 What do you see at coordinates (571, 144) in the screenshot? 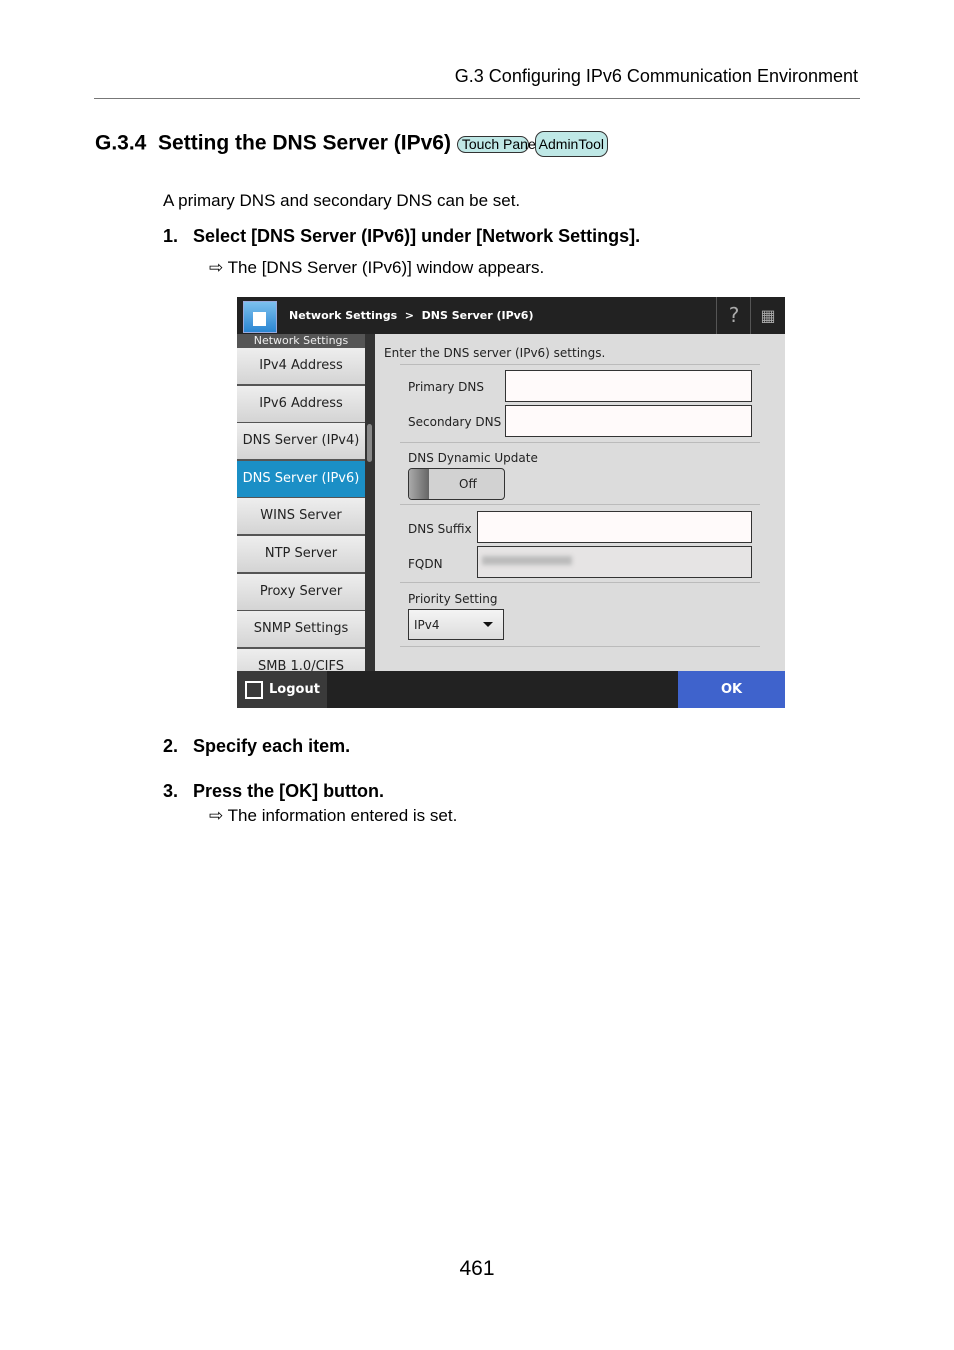
I see `admintool-badge: AdminTool` at bounding box center [571, 144].